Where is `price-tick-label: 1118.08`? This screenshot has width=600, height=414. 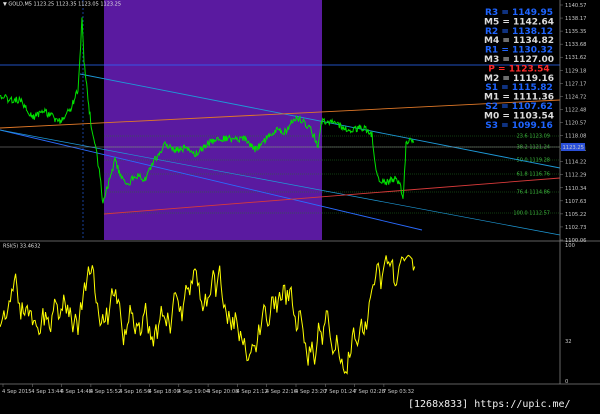 price-tick-label: 1118.08 is located at coordinates (575, 137).